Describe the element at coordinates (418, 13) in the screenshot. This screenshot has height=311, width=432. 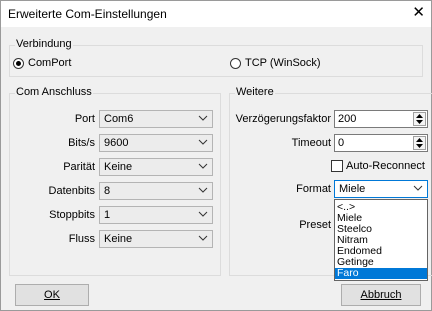
I see `close-icon: ✕` at that location.